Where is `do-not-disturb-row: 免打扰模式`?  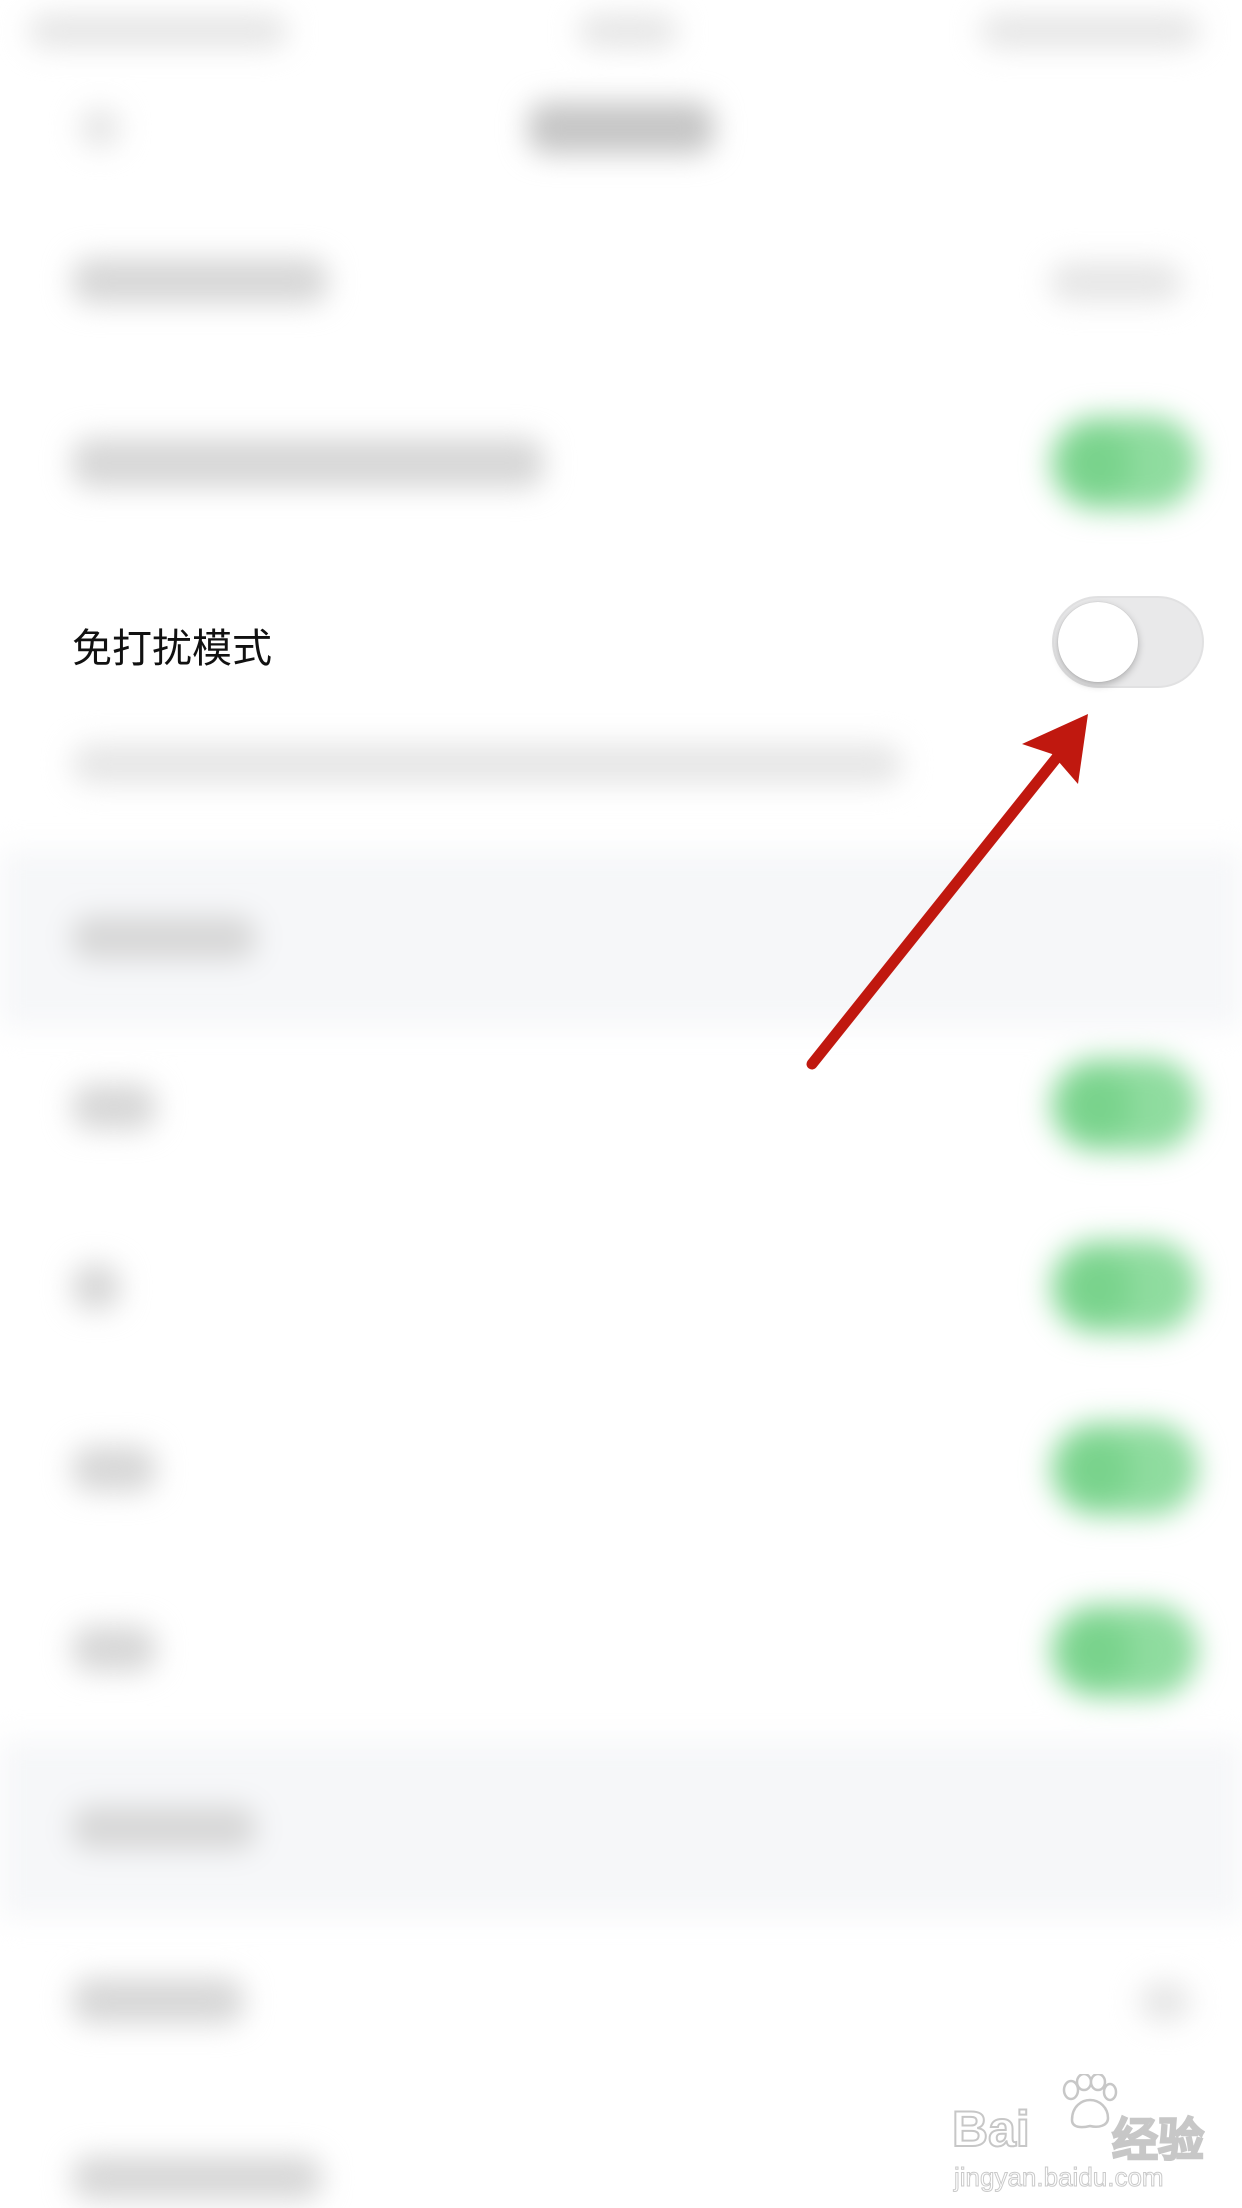
do-not-disturb-row: 免打扰模式 is located at coordinates (621, 646).